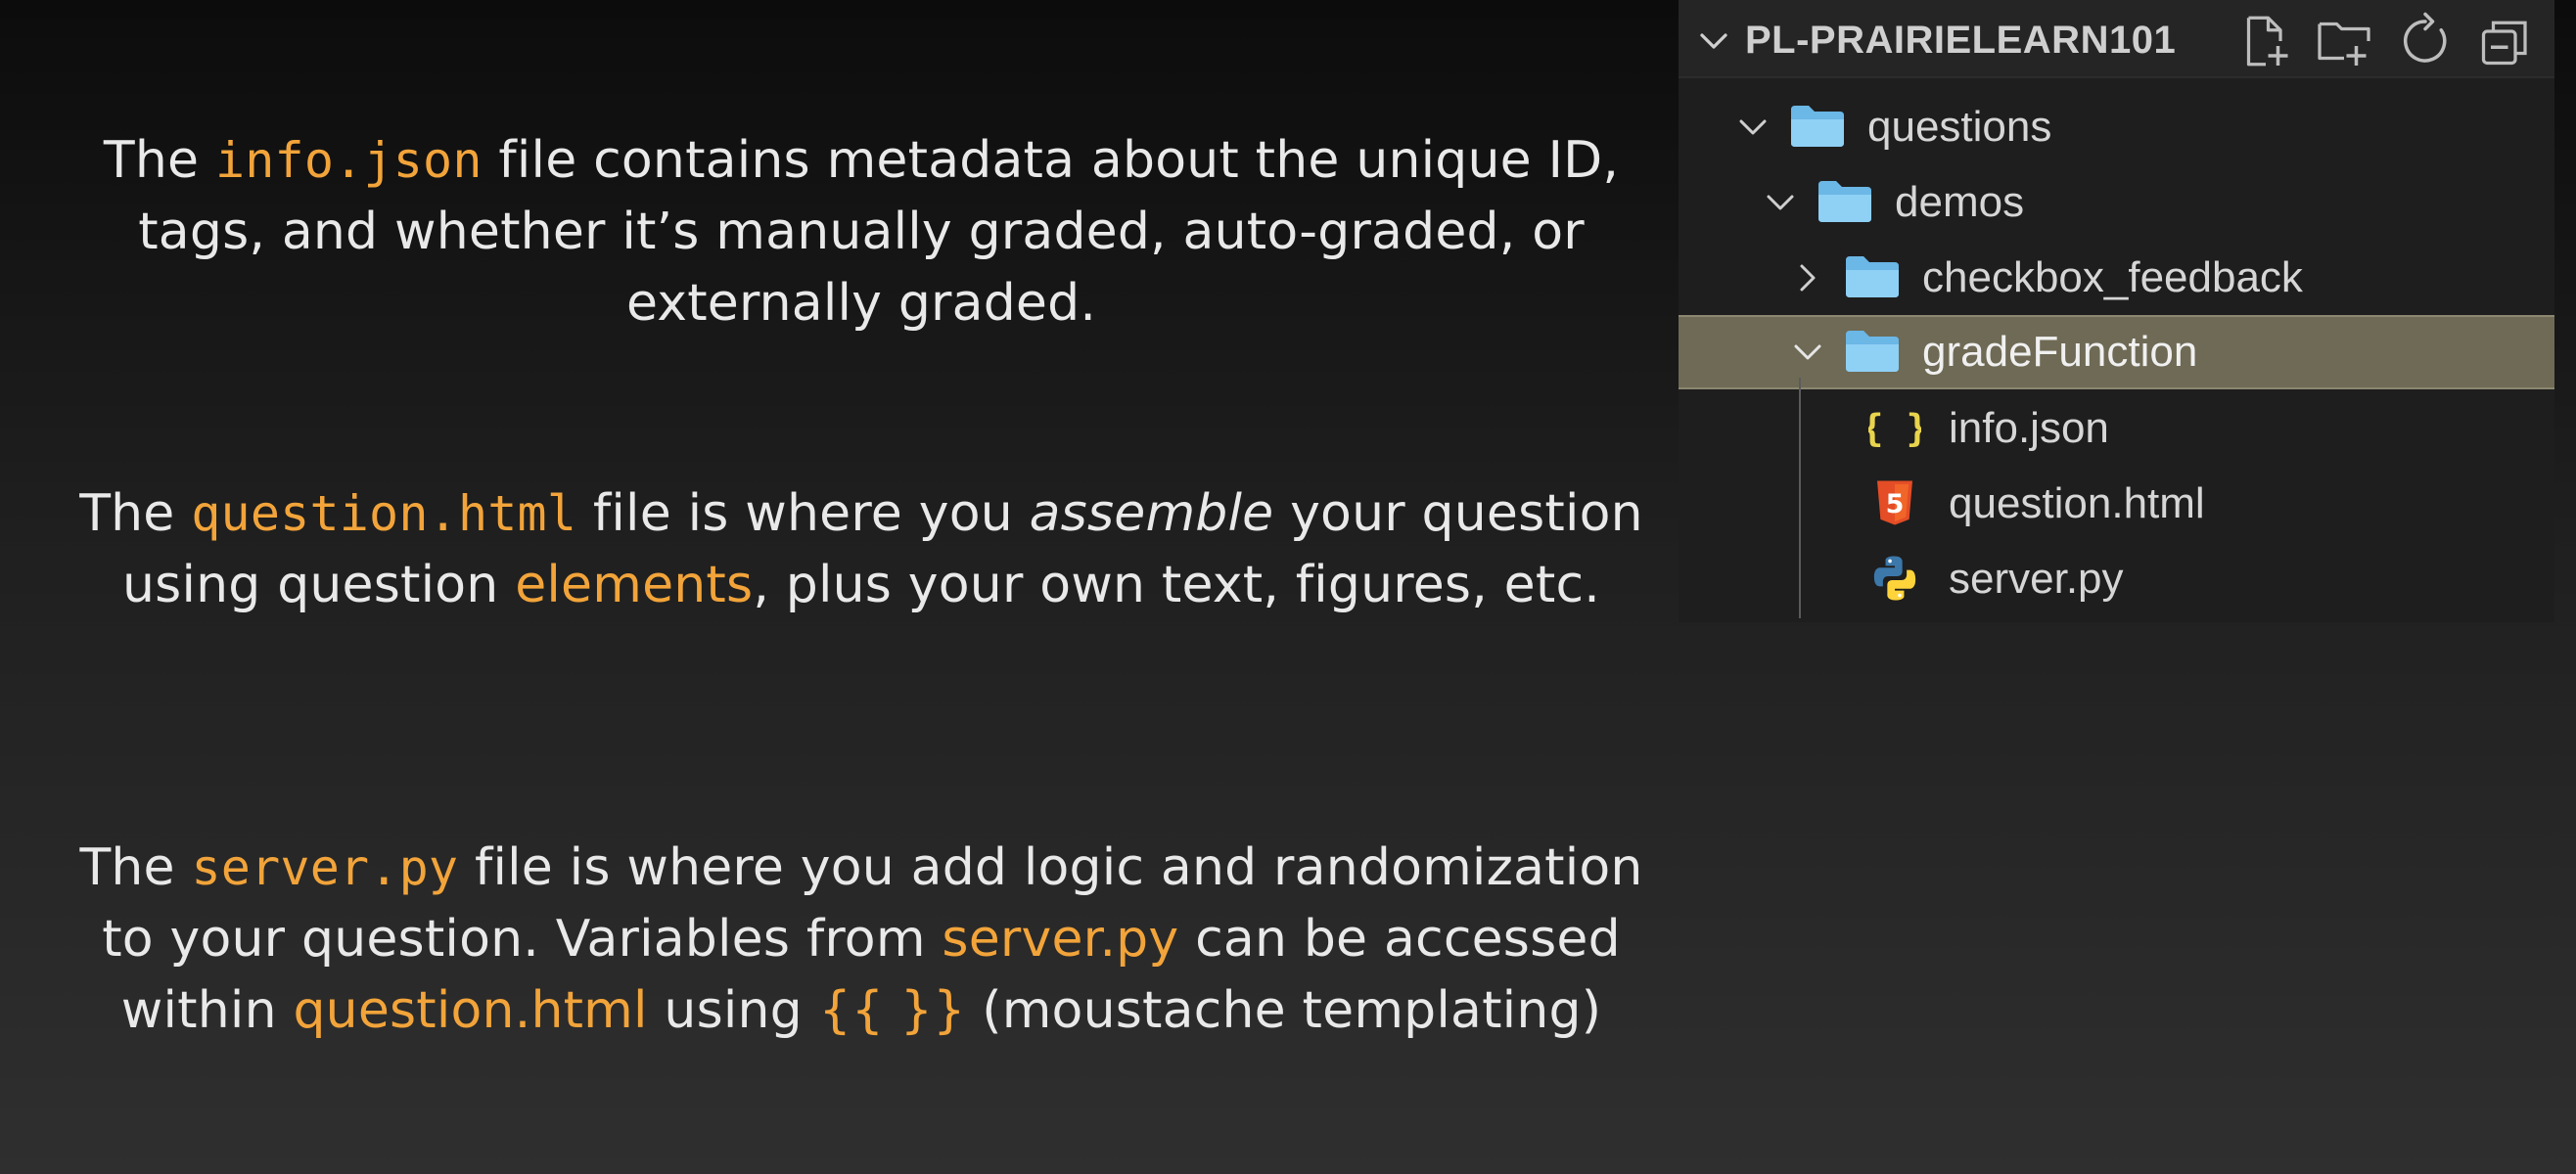  What do you see at coordinates (1894, 578) in the screenshot?
I see `python-file-icon` at bounding box center [1894, 578].